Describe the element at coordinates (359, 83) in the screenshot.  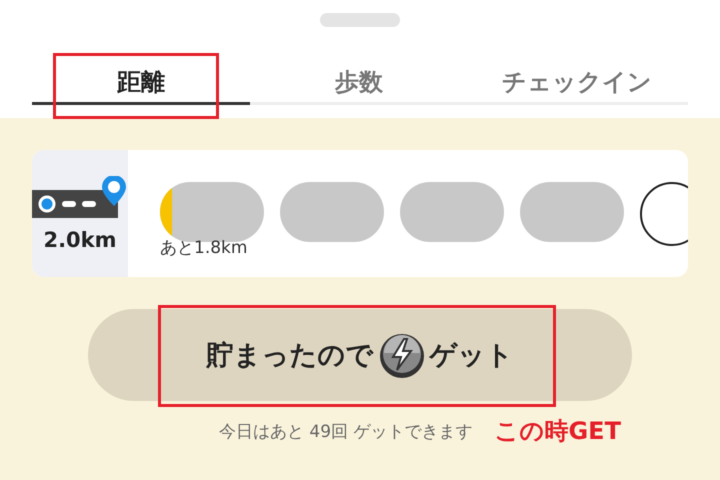
I see `tab: 歩数` at that location.